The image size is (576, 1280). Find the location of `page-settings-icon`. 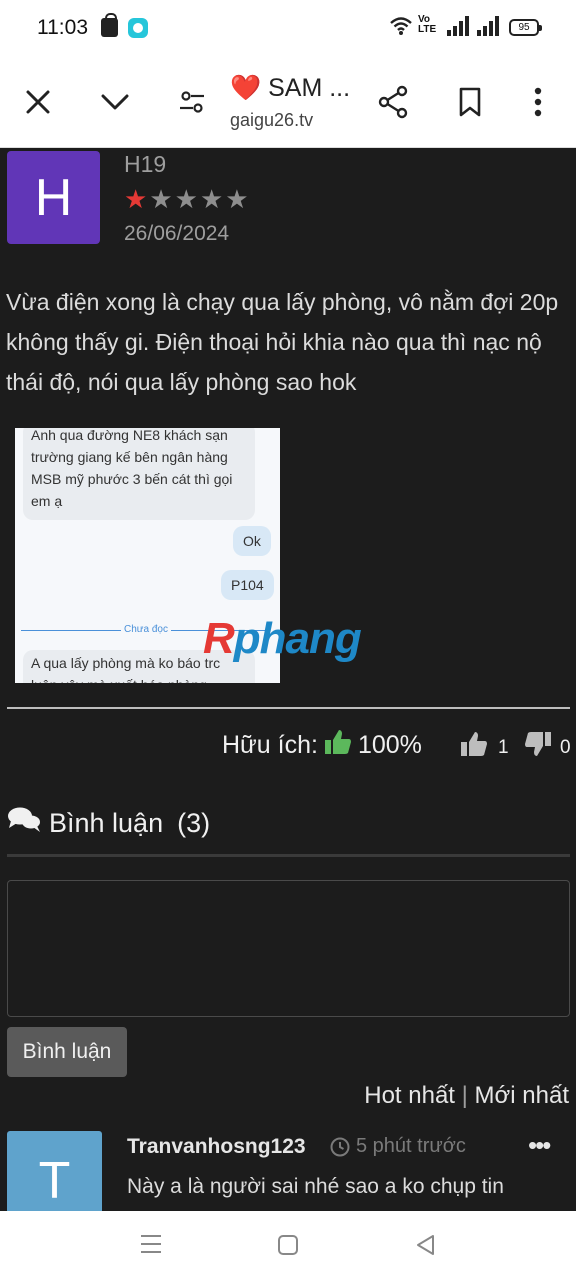

page-settings-icon is located at coordinates (192, 102).